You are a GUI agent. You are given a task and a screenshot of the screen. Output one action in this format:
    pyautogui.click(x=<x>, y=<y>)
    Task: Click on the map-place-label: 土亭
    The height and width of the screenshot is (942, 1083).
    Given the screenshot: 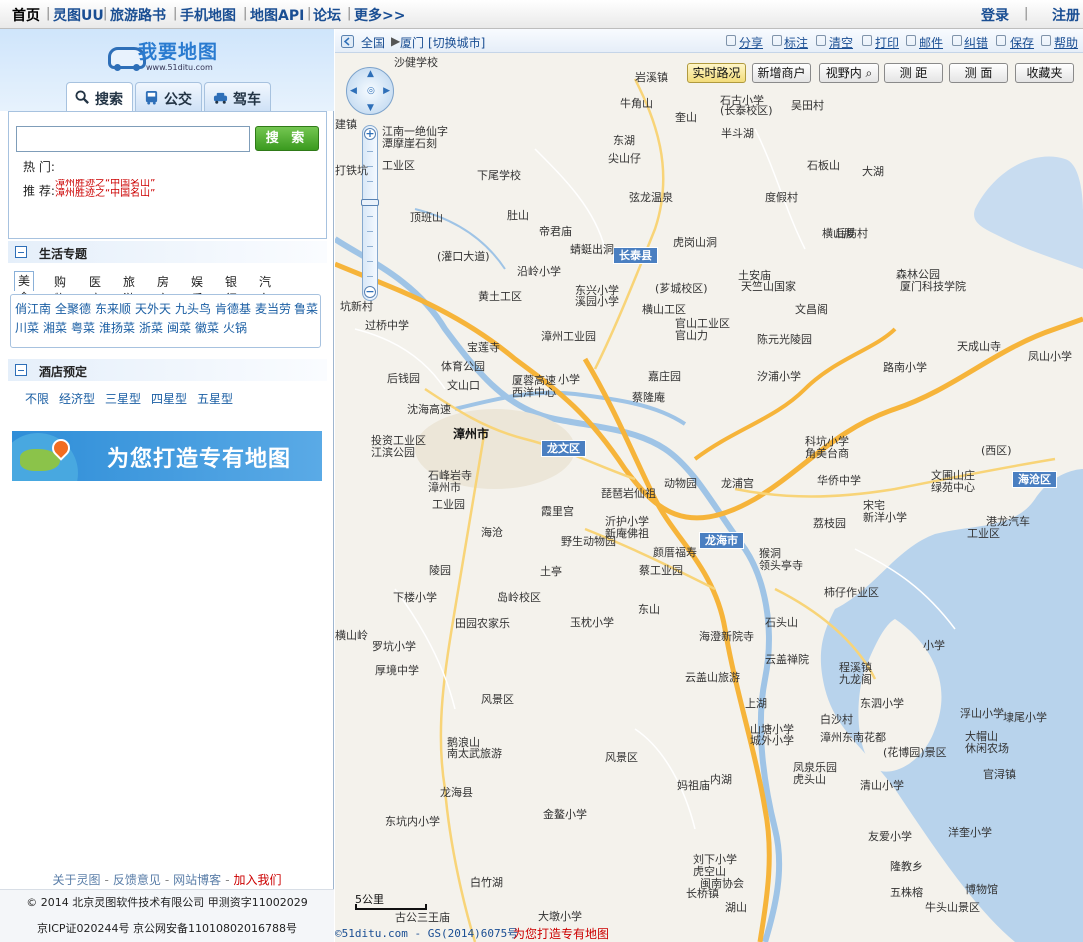 What is the action you would take?
    pyautogui.click(x=551, y=571)
    